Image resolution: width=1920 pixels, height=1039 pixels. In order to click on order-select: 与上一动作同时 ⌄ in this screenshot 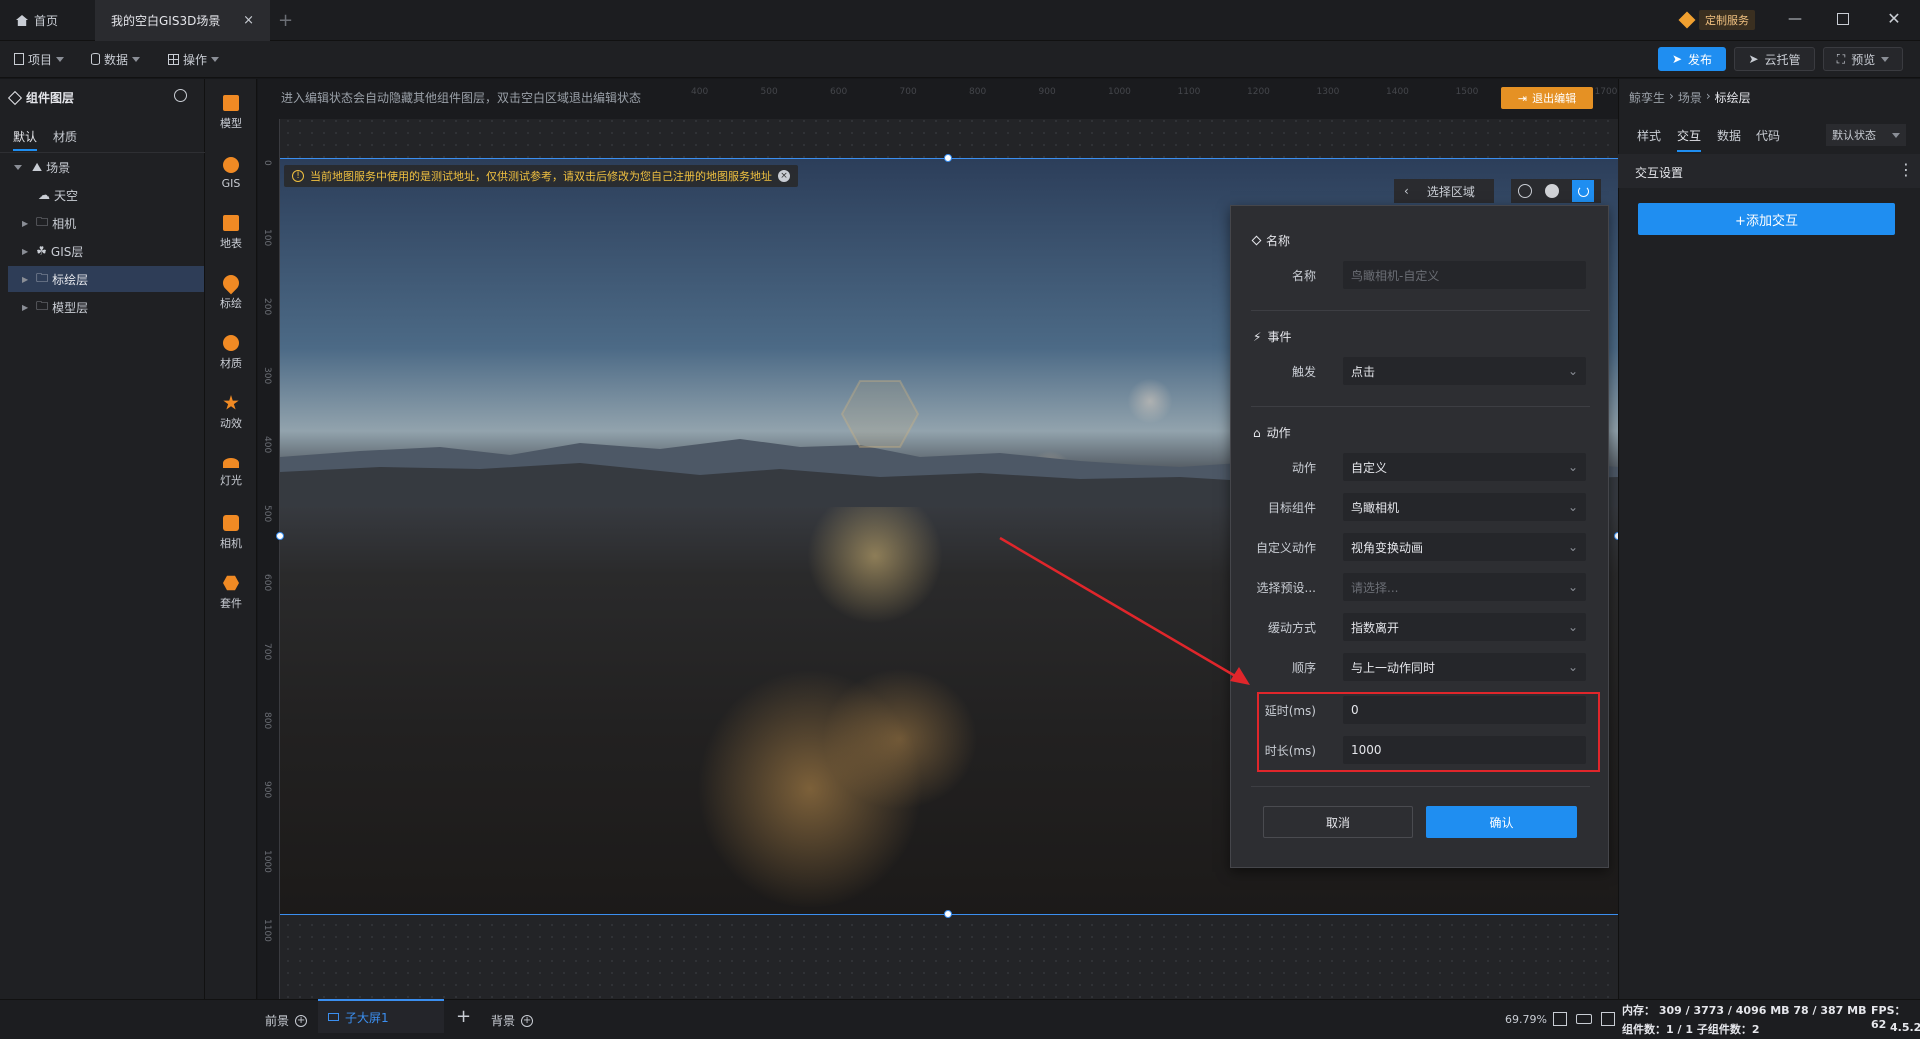, I will do `click(1464, 667)`.